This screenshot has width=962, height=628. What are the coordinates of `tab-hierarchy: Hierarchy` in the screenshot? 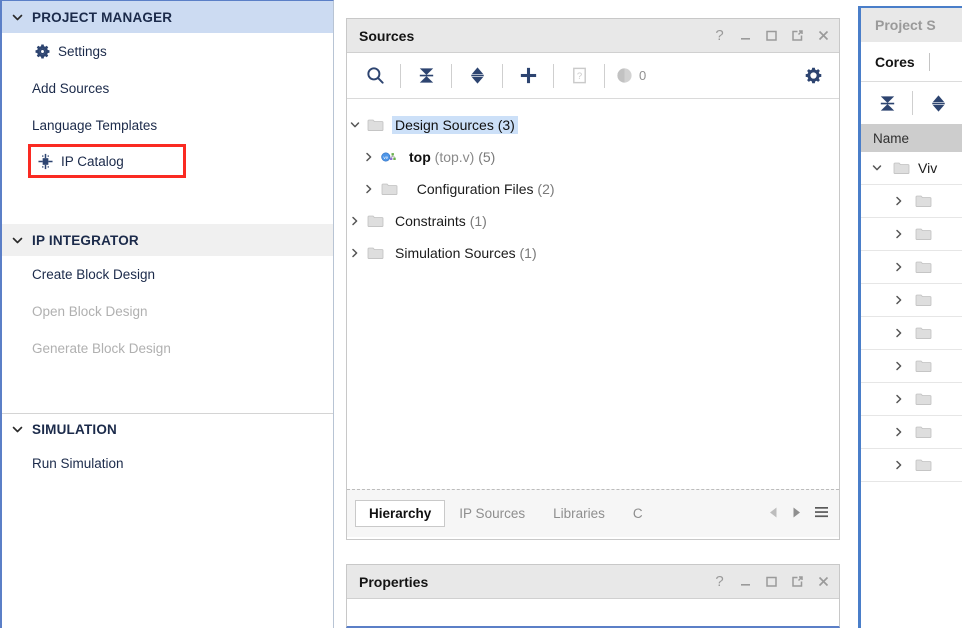 It's located at (400, 513).